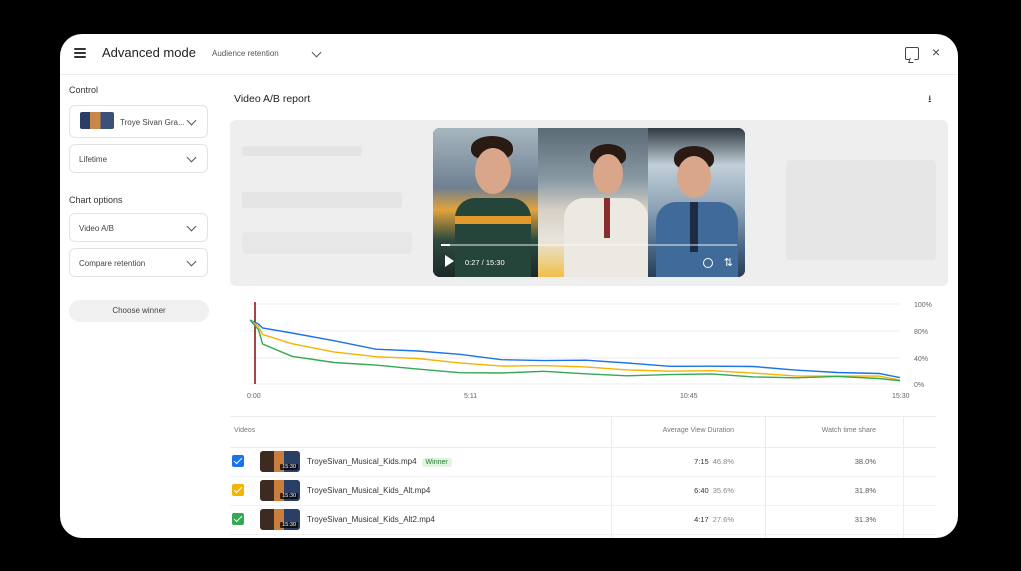 Image resolution: width=1021 pixels, height=571 pixels. What do you see at coordinates (589, 245) in the screenshot?
I see `video-progress-bar` at bounding box center [589, 245].